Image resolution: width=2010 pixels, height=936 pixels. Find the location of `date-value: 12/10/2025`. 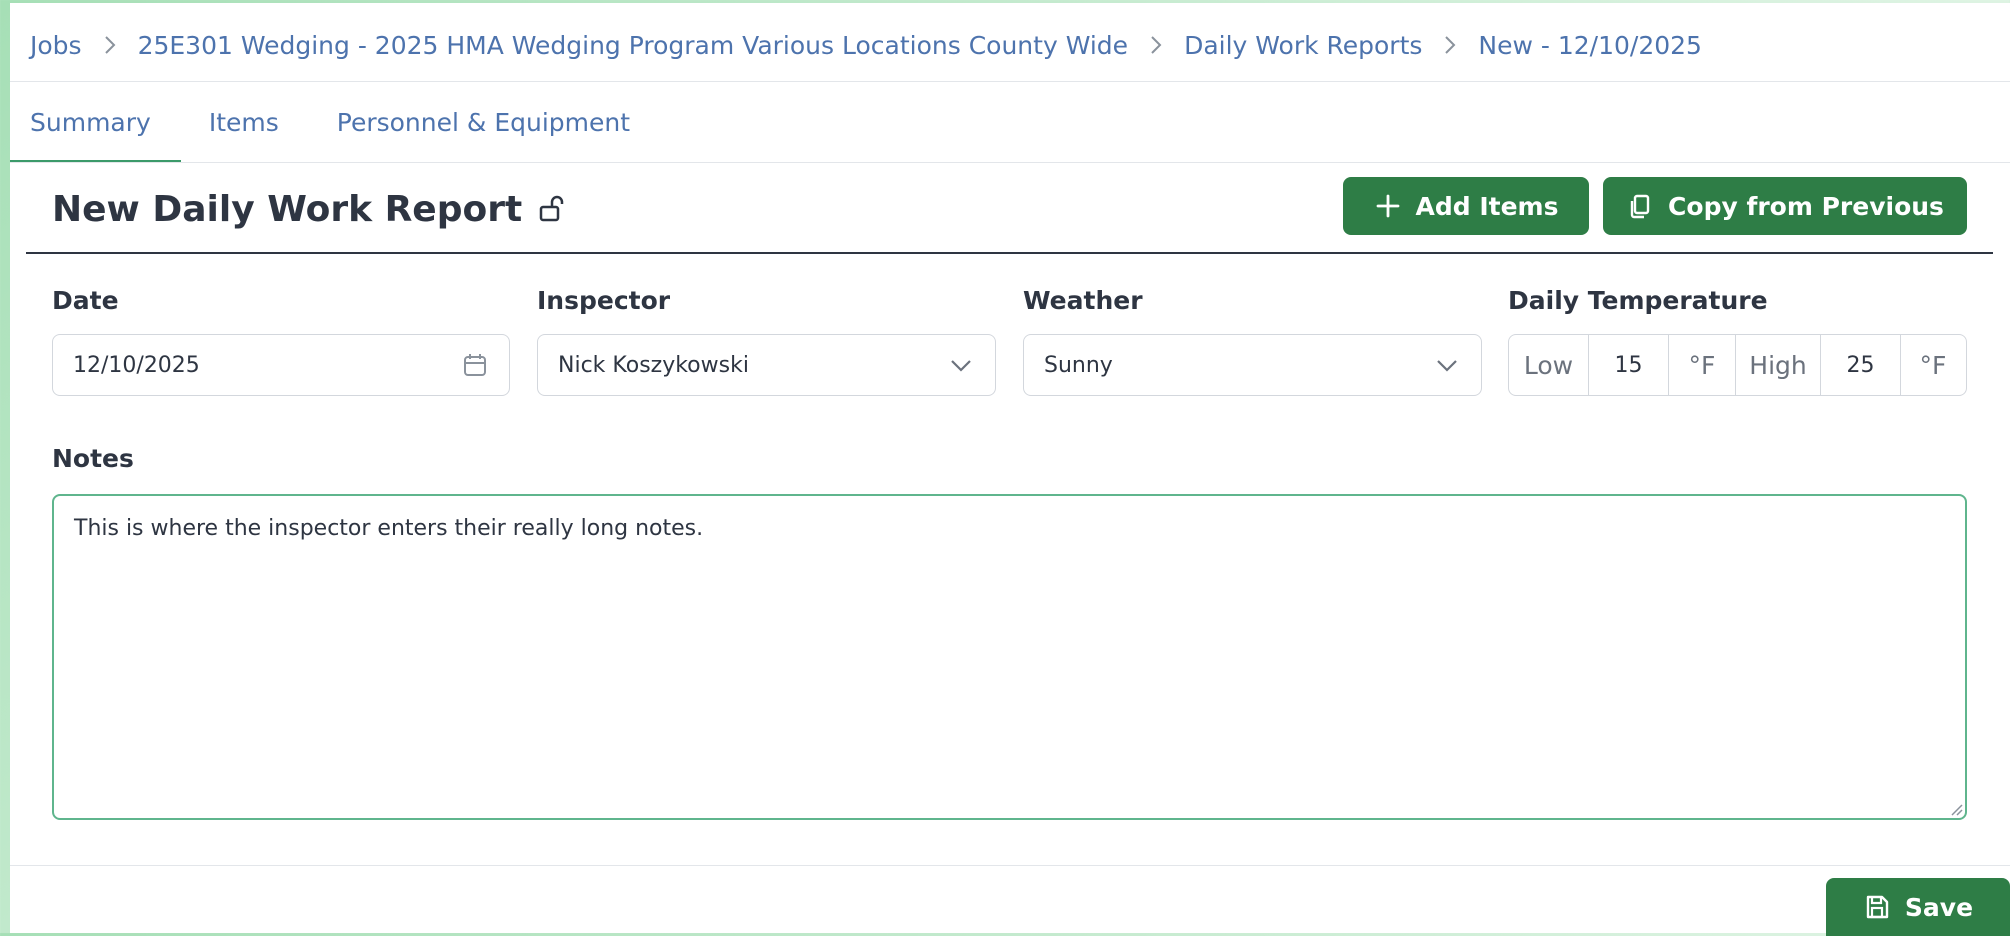

date-value: 12/10/2025 is located at coordinates (136, 365).